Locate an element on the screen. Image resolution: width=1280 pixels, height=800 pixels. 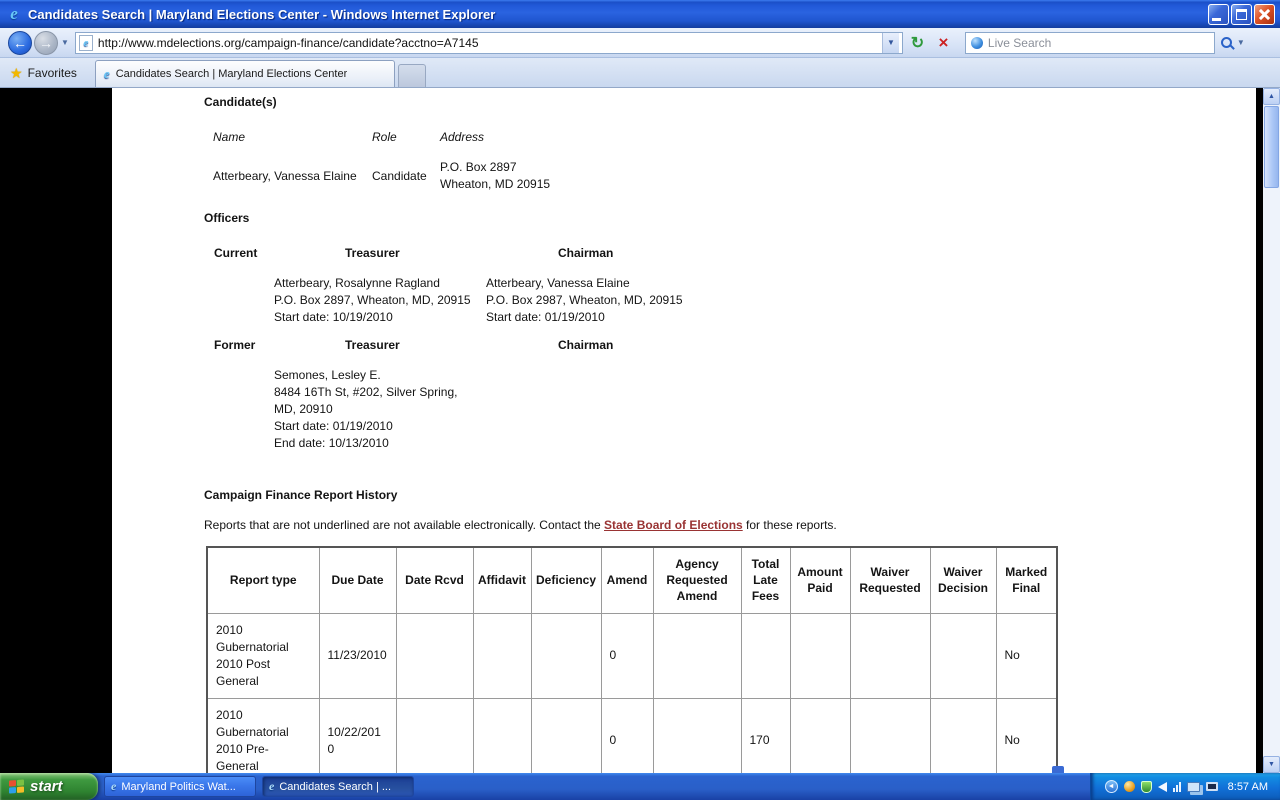
scroll-up-button: ▲ is located at coordinates (1271, 96).